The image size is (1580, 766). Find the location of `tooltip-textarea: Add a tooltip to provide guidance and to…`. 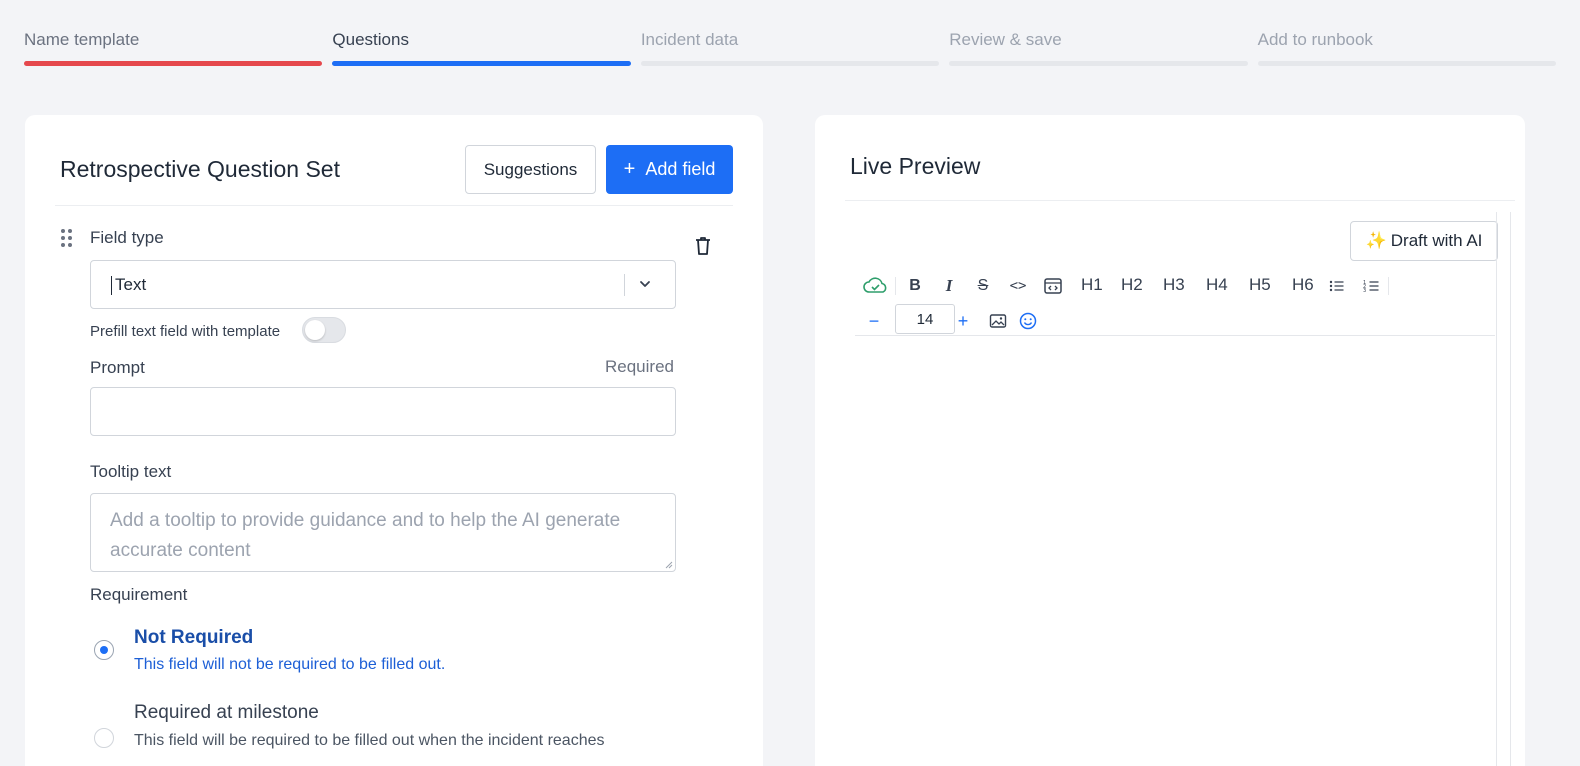

tooltip-textarea: Add a tooltip to provide guidance and to… is located at coordinates (383, 532).